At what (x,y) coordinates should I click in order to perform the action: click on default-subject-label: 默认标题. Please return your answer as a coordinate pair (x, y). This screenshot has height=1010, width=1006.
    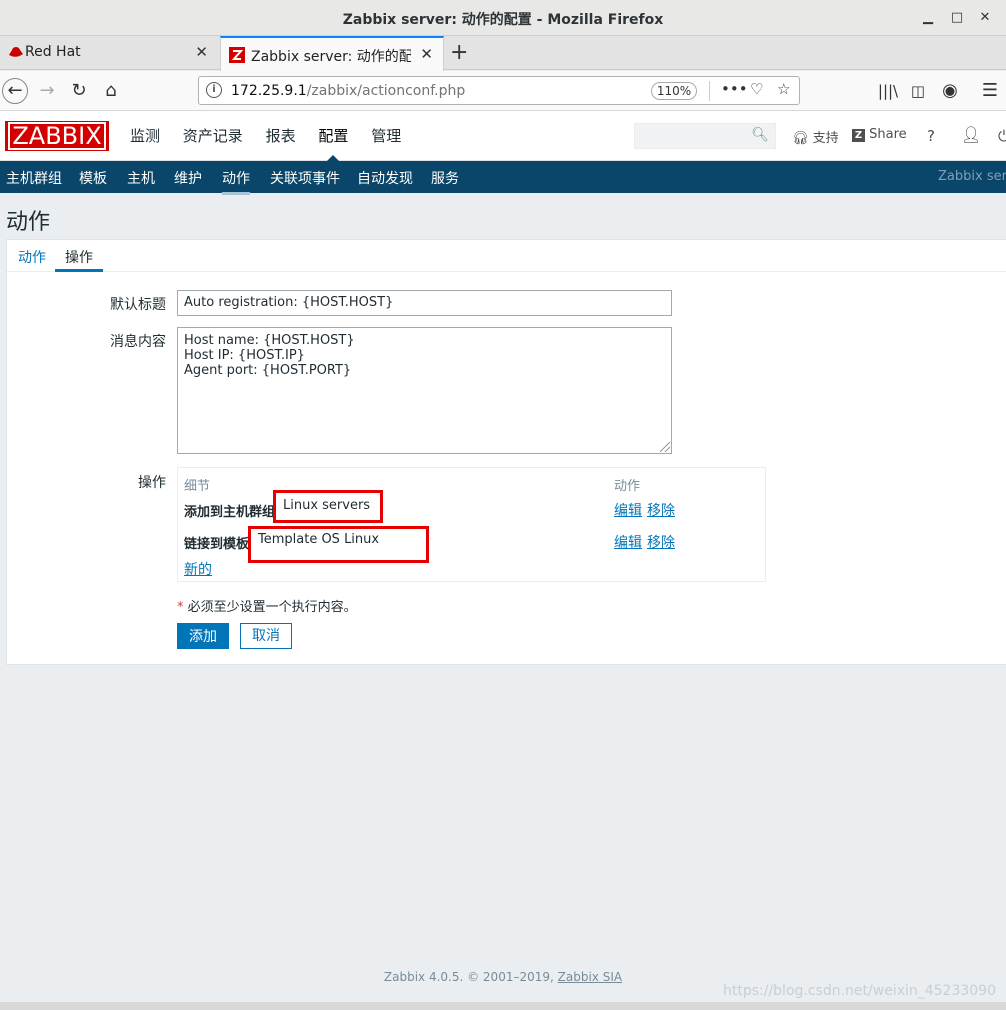
    Looking at the image, I should click on (138, 305).